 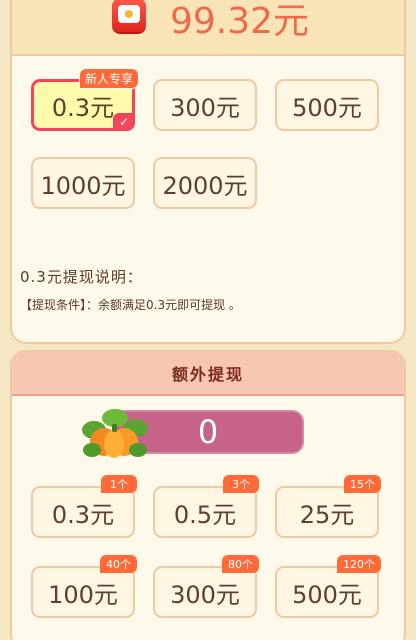 I want to click on option-label: 0.5元, so click(x=205, y=514).